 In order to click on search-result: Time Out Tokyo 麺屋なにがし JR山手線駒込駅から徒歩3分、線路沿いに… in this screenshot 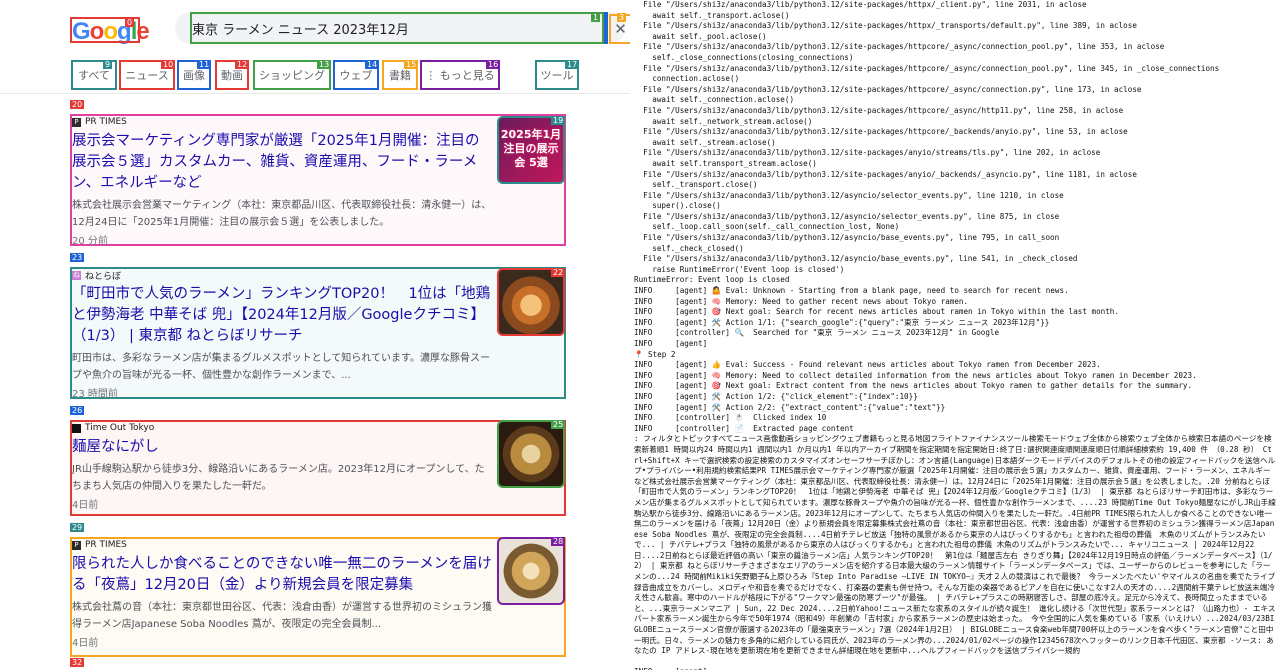, I will do `click(282, 466)`.